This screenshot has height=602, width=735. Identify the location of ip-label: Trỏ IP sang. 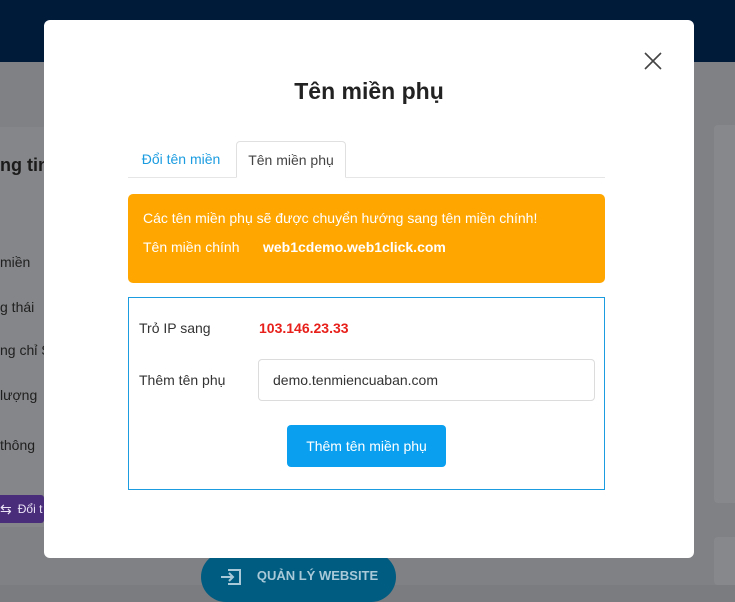
(175, 328).